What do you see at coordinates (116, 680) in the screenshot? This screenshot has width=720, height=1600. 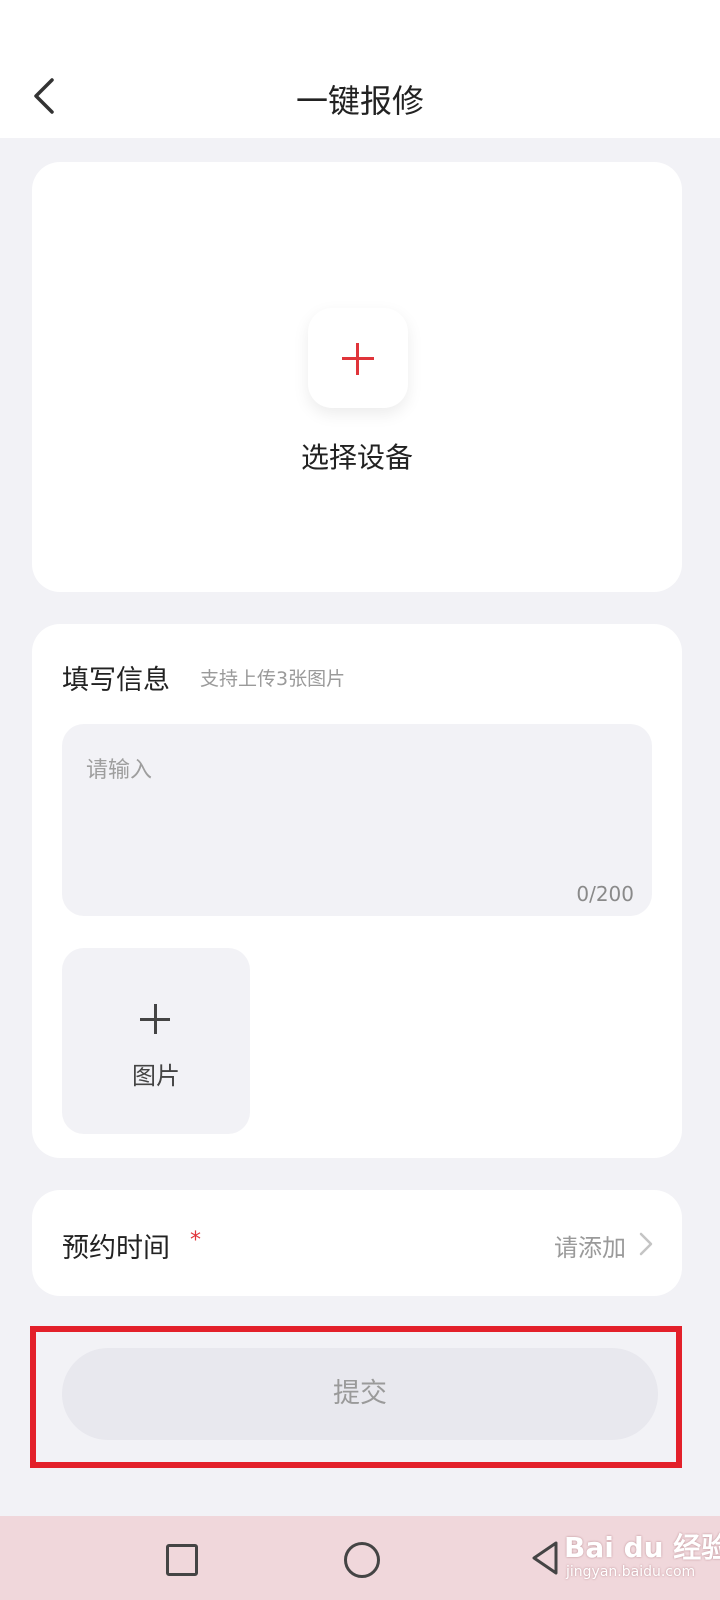 I see `section-title: 填写信息` at bounding box center [116, 680].